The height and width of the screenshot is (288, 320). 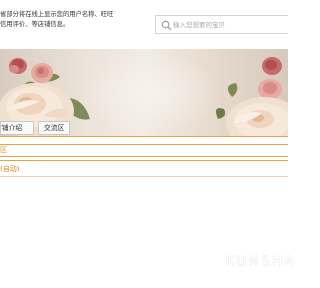 What do you see at coordinates (35, 128) in the screenshot?
I see `shop-tabs: 店铺介绍 交流区` at bounding box center [35, 128].